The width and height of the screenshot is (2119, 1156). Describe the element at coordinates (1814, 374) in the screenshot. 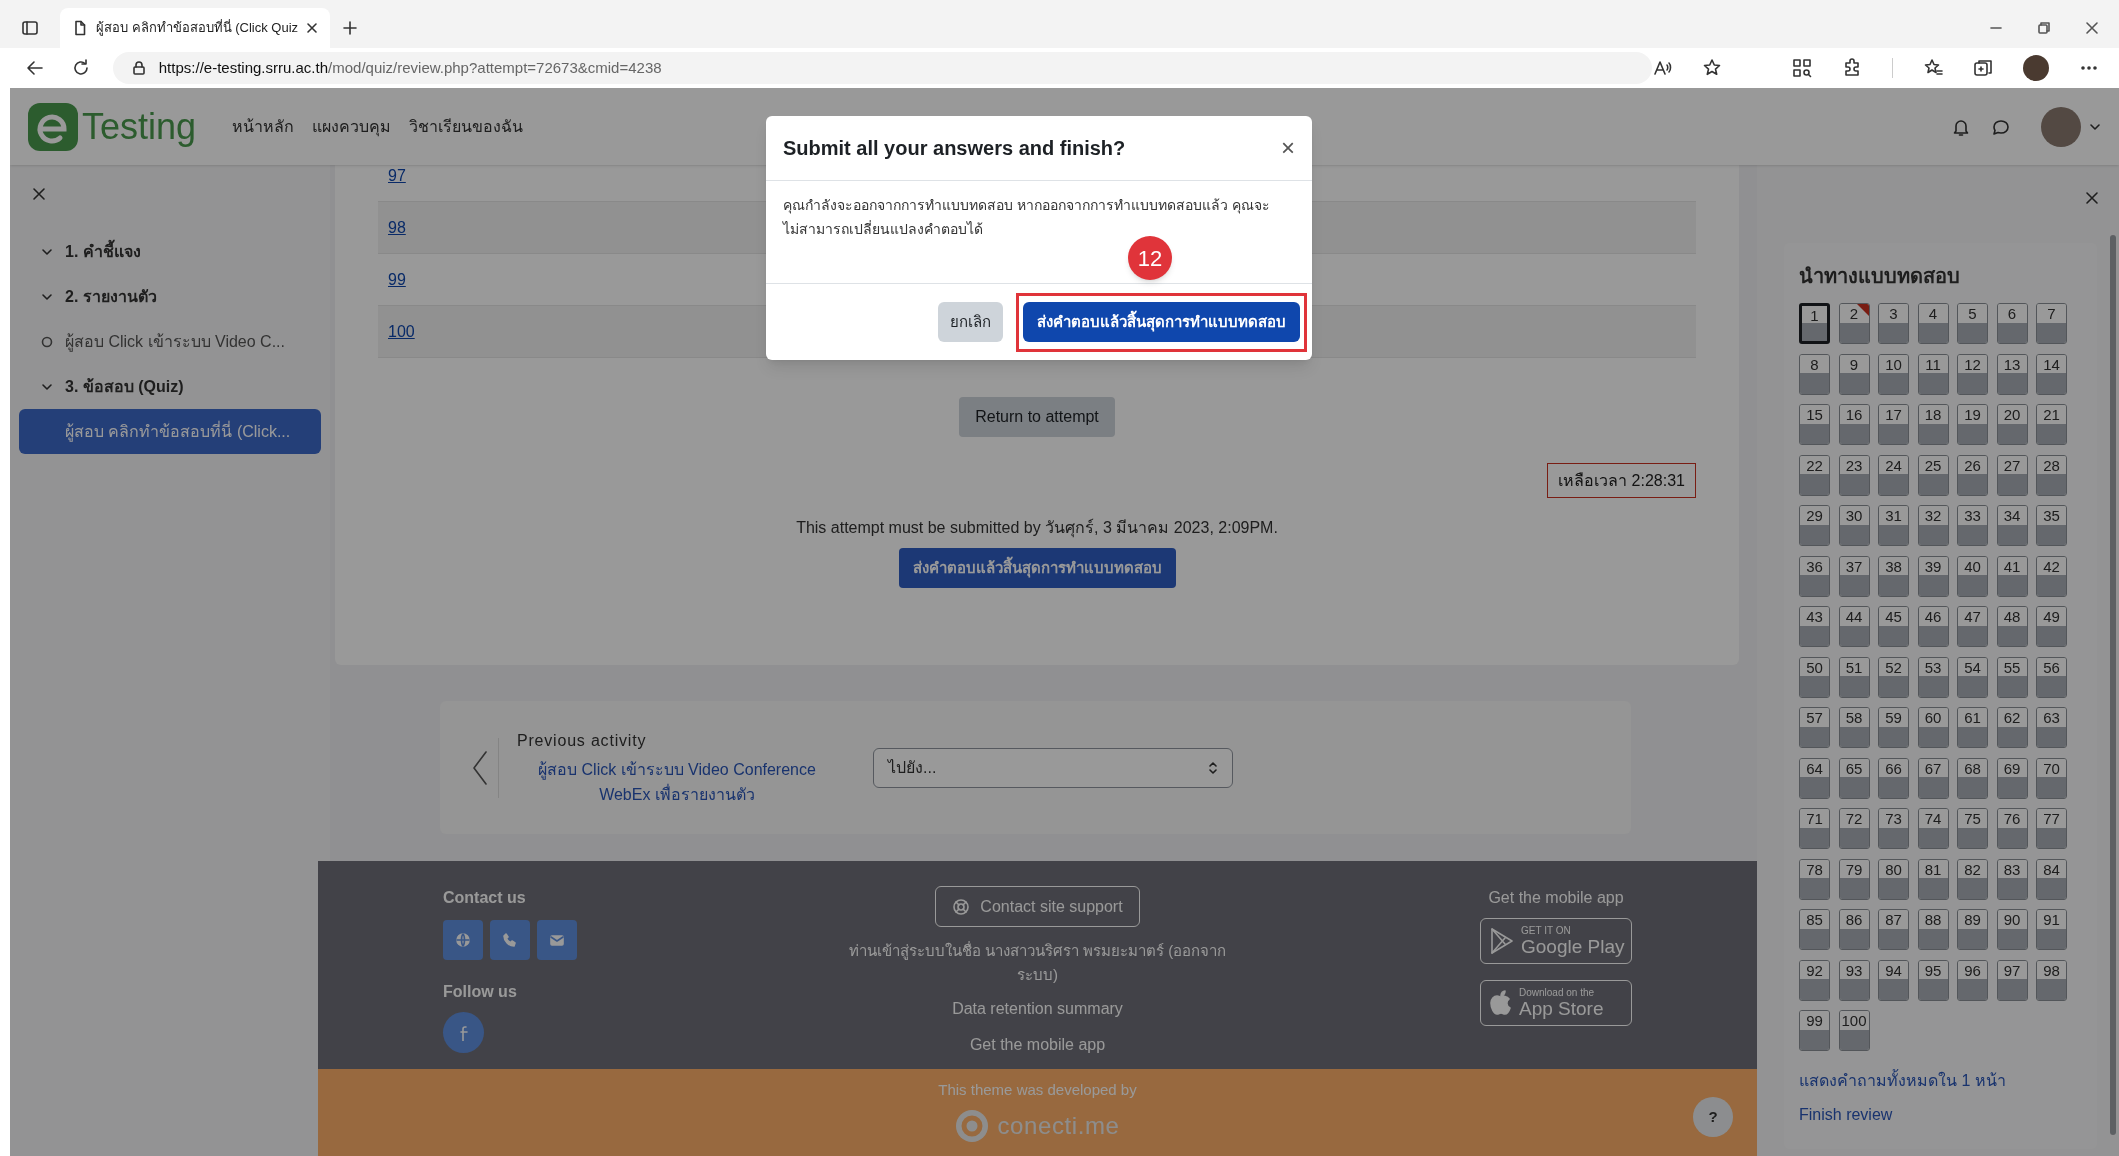

I see `question-button: 8` at that location.